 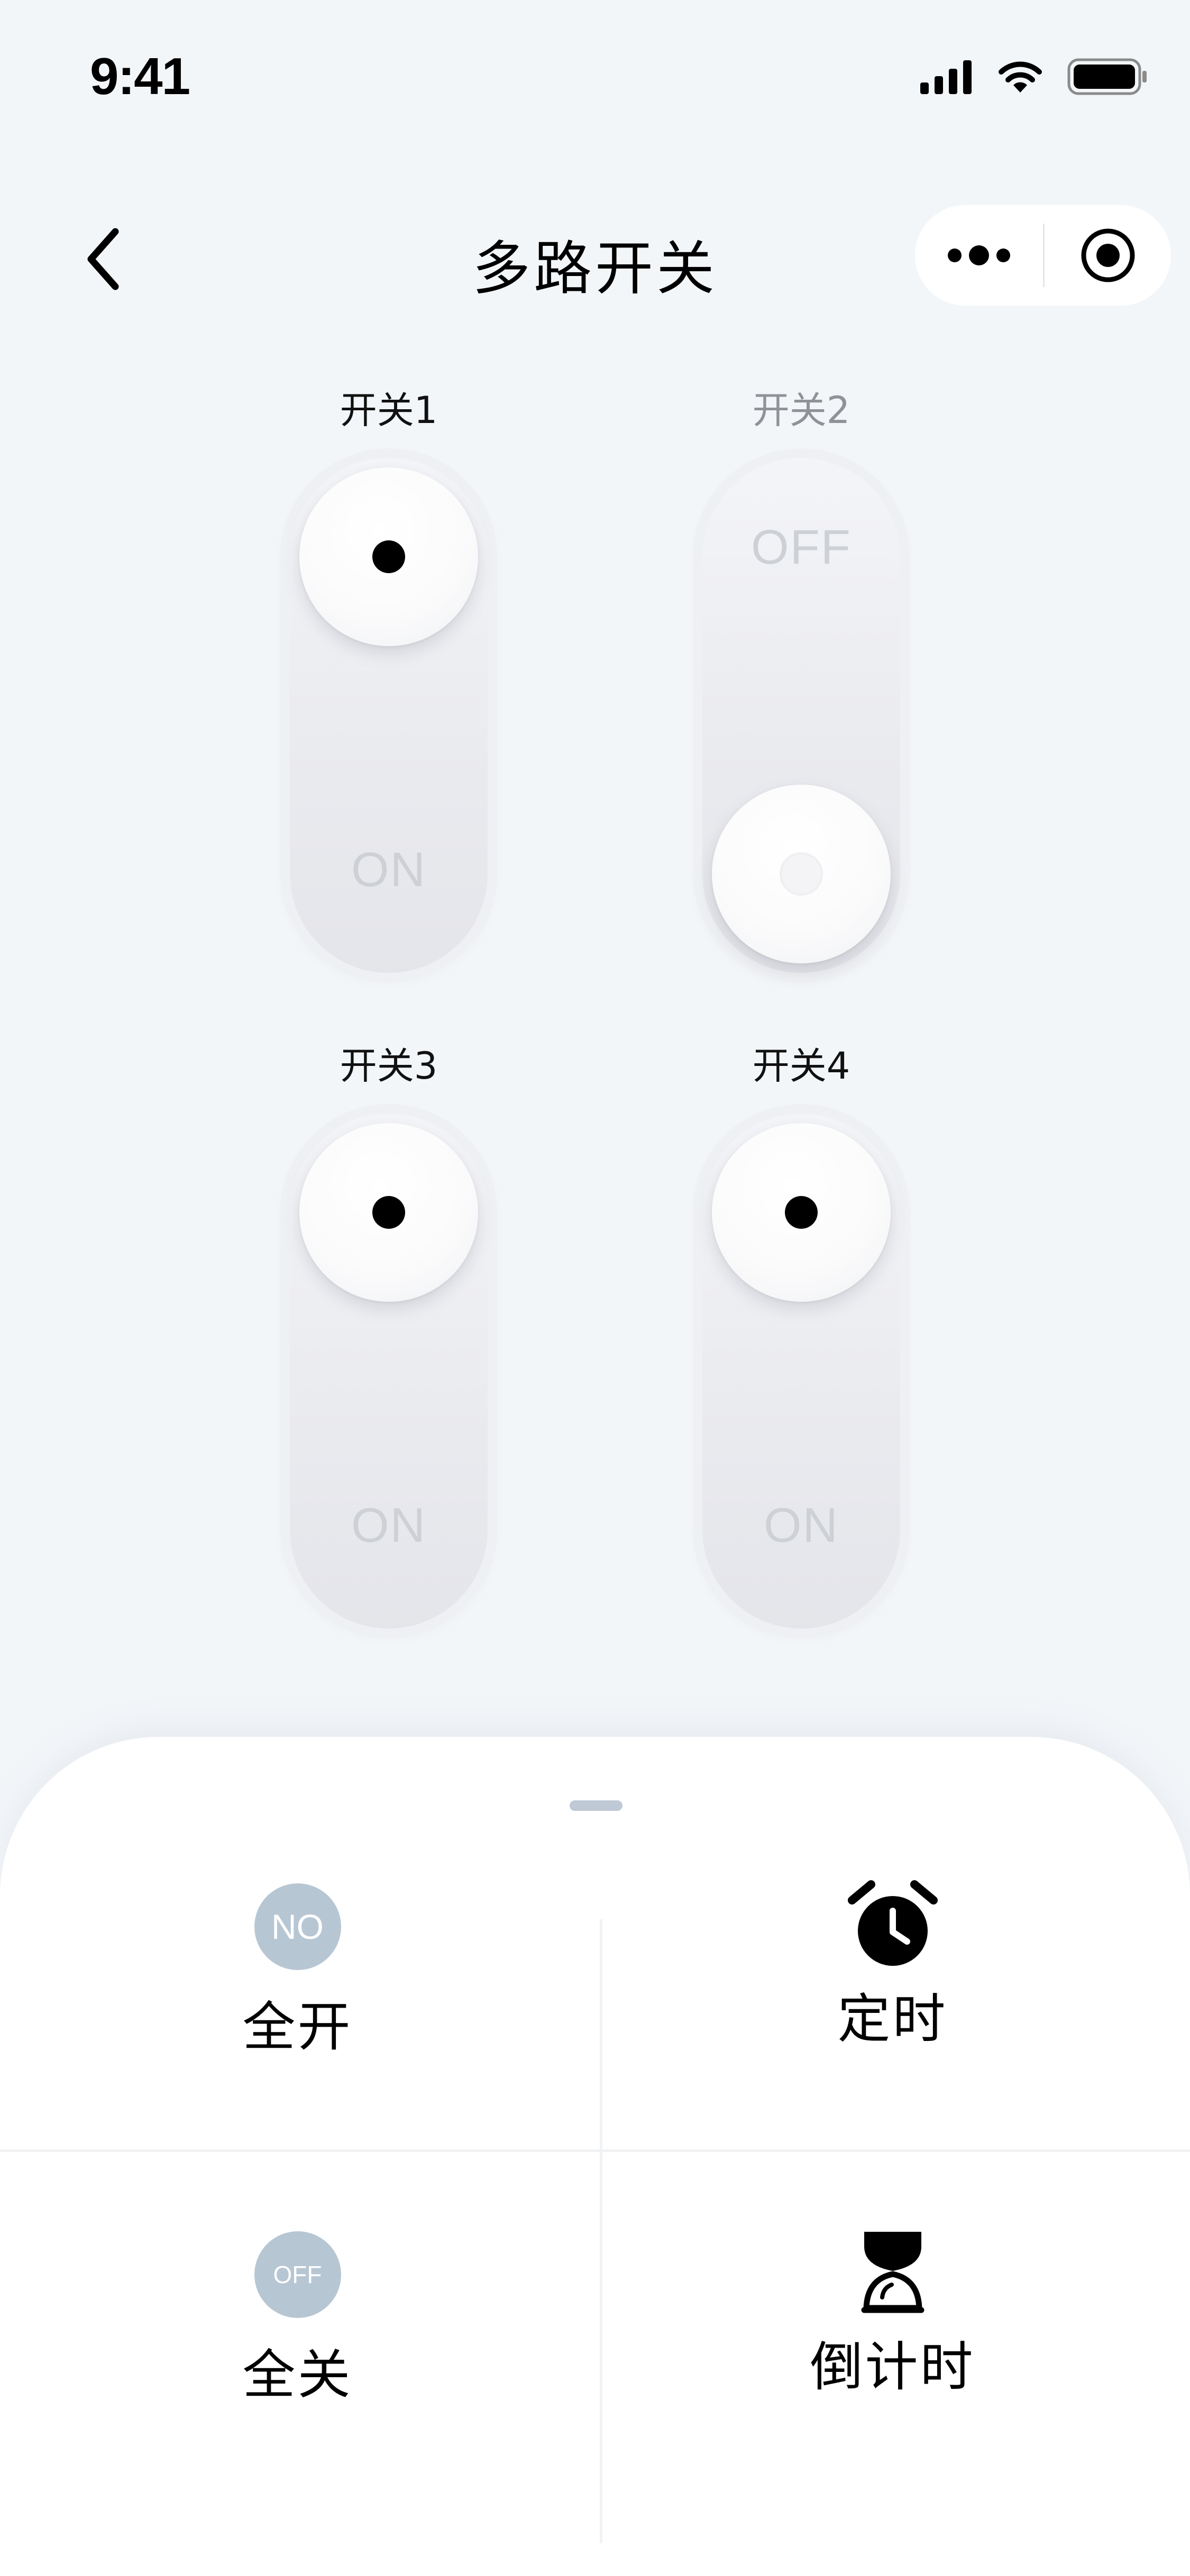 I want to click on status-bar: 9:41, so click(x=595, y=76).